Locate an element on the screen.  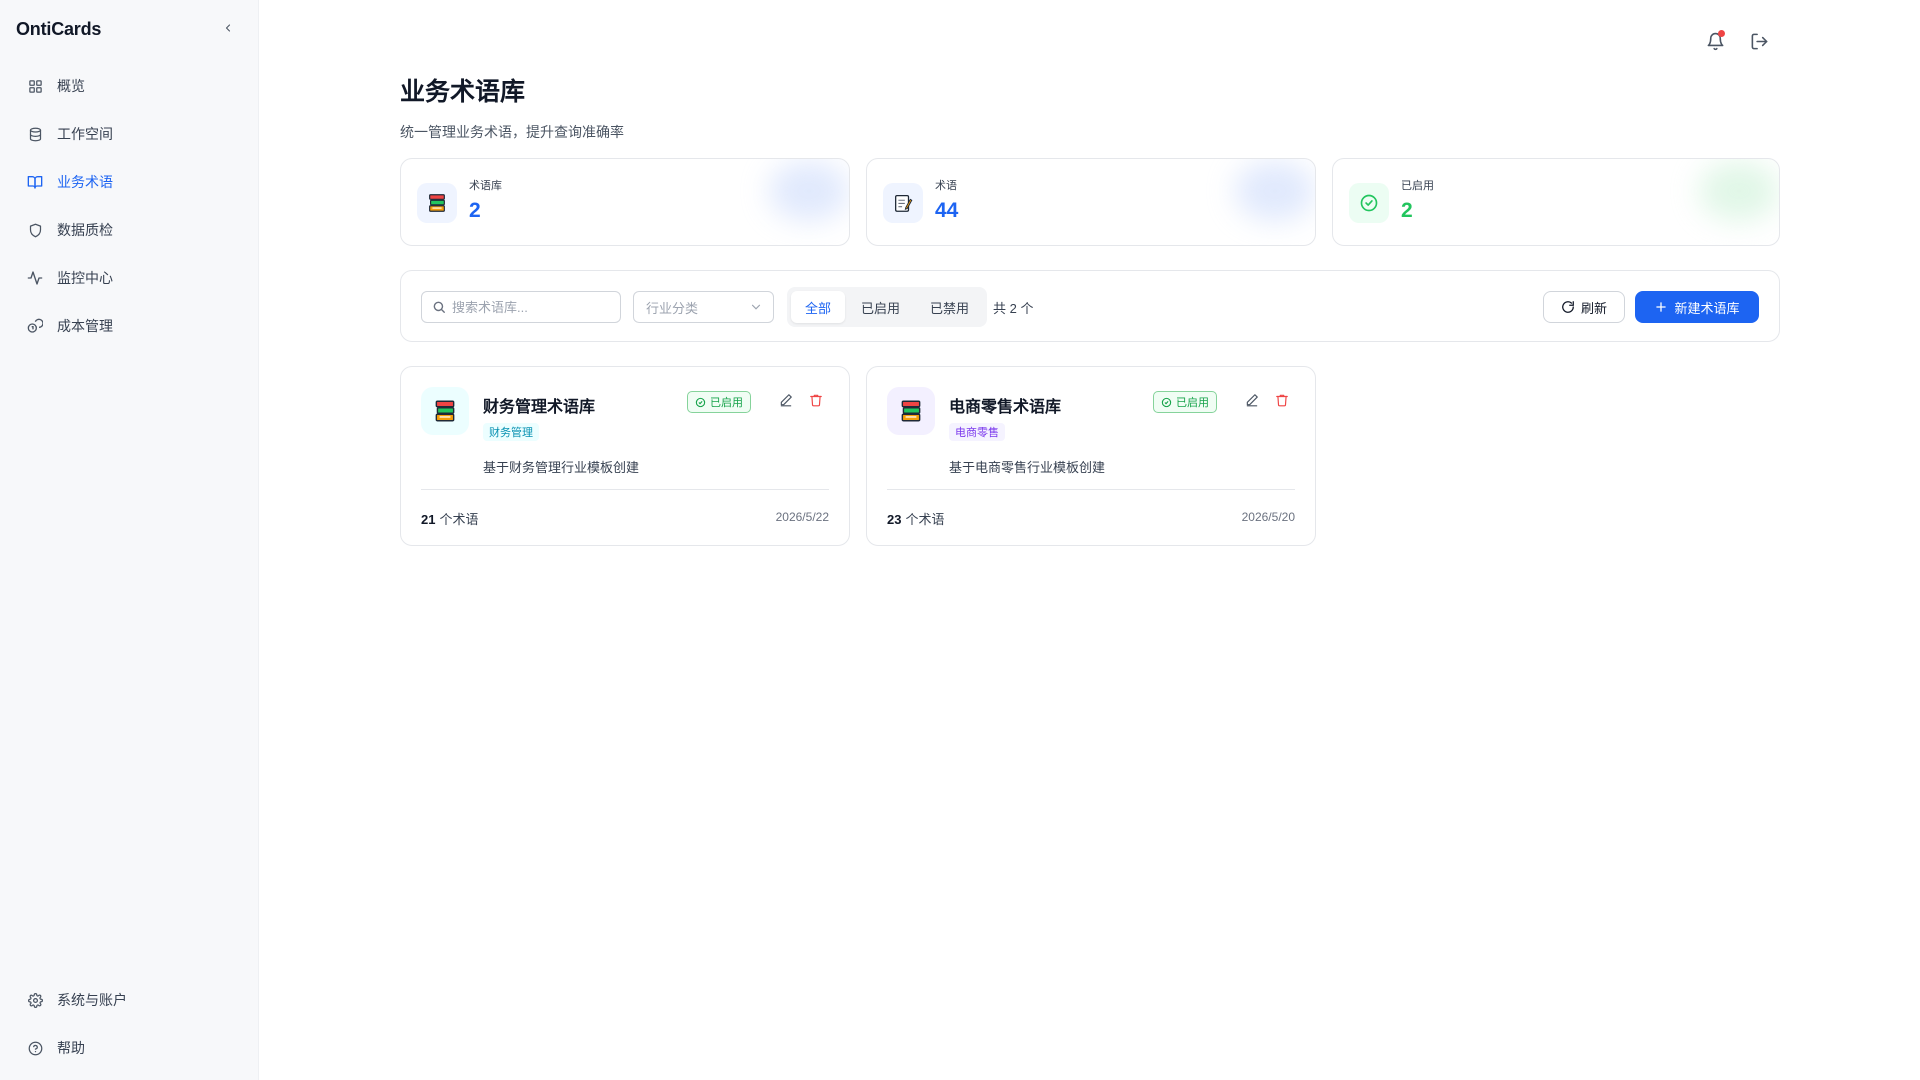
stats-row: 术语库 2 术语 44 已启用 2 is located at coordinates (1090, 202).